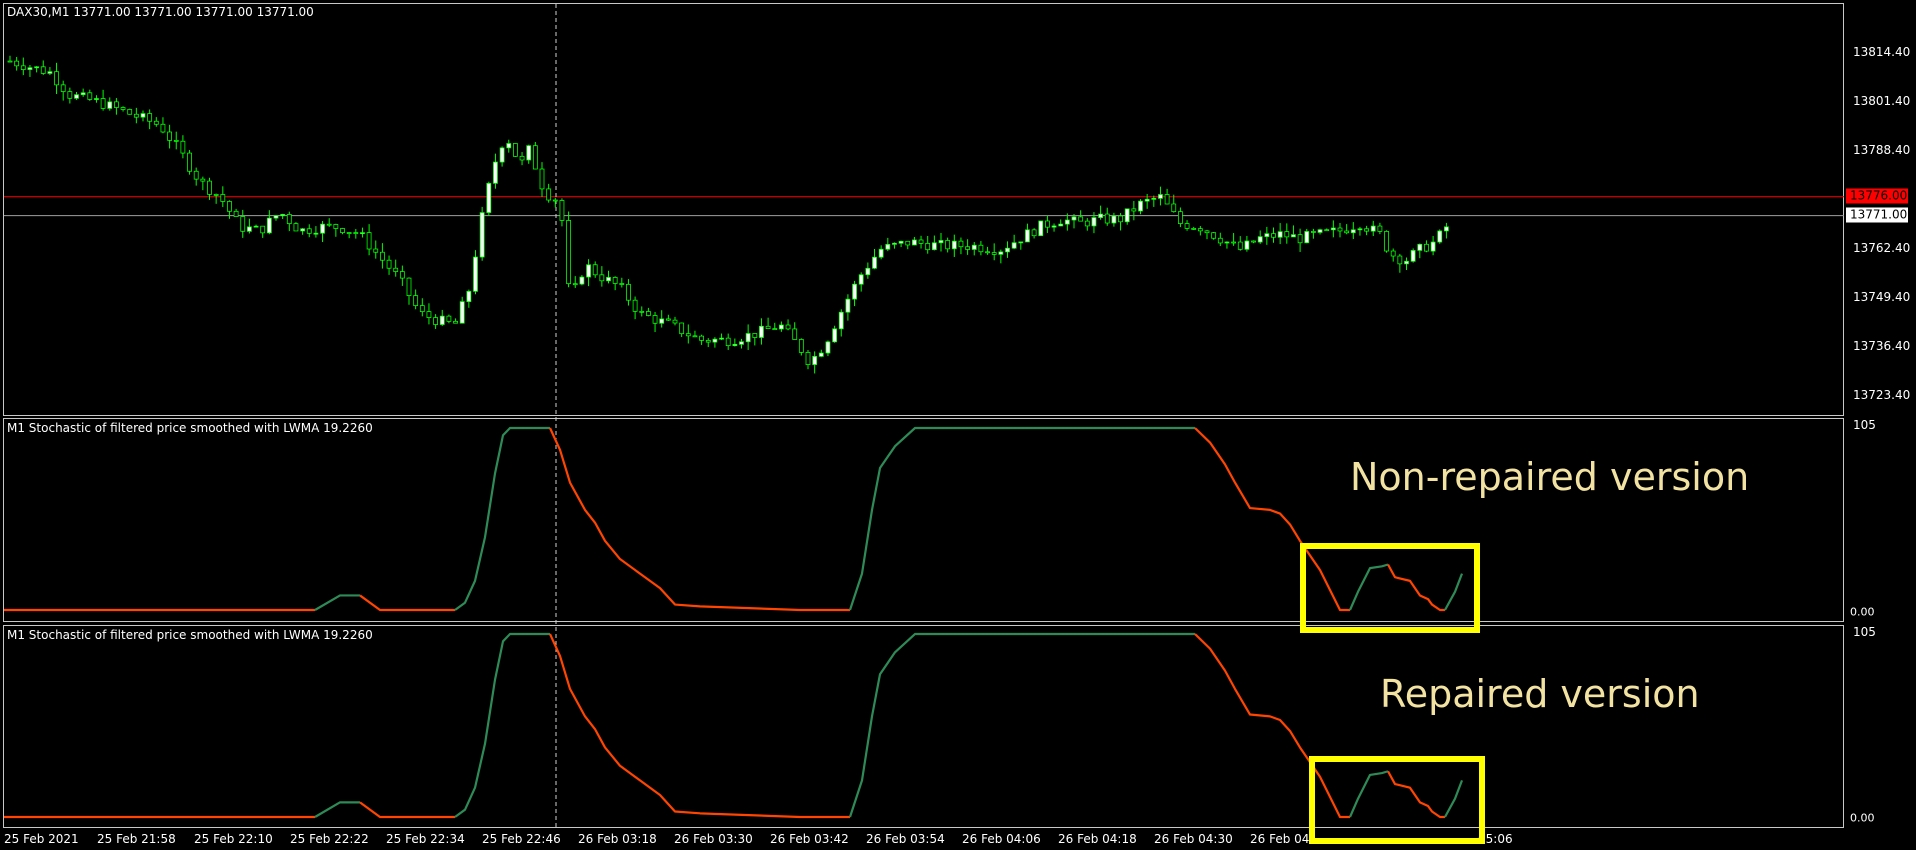 The width and height of the screenshot is (1916, 850). I want to click on y-tick: 13723.40, so click(1882, 395).